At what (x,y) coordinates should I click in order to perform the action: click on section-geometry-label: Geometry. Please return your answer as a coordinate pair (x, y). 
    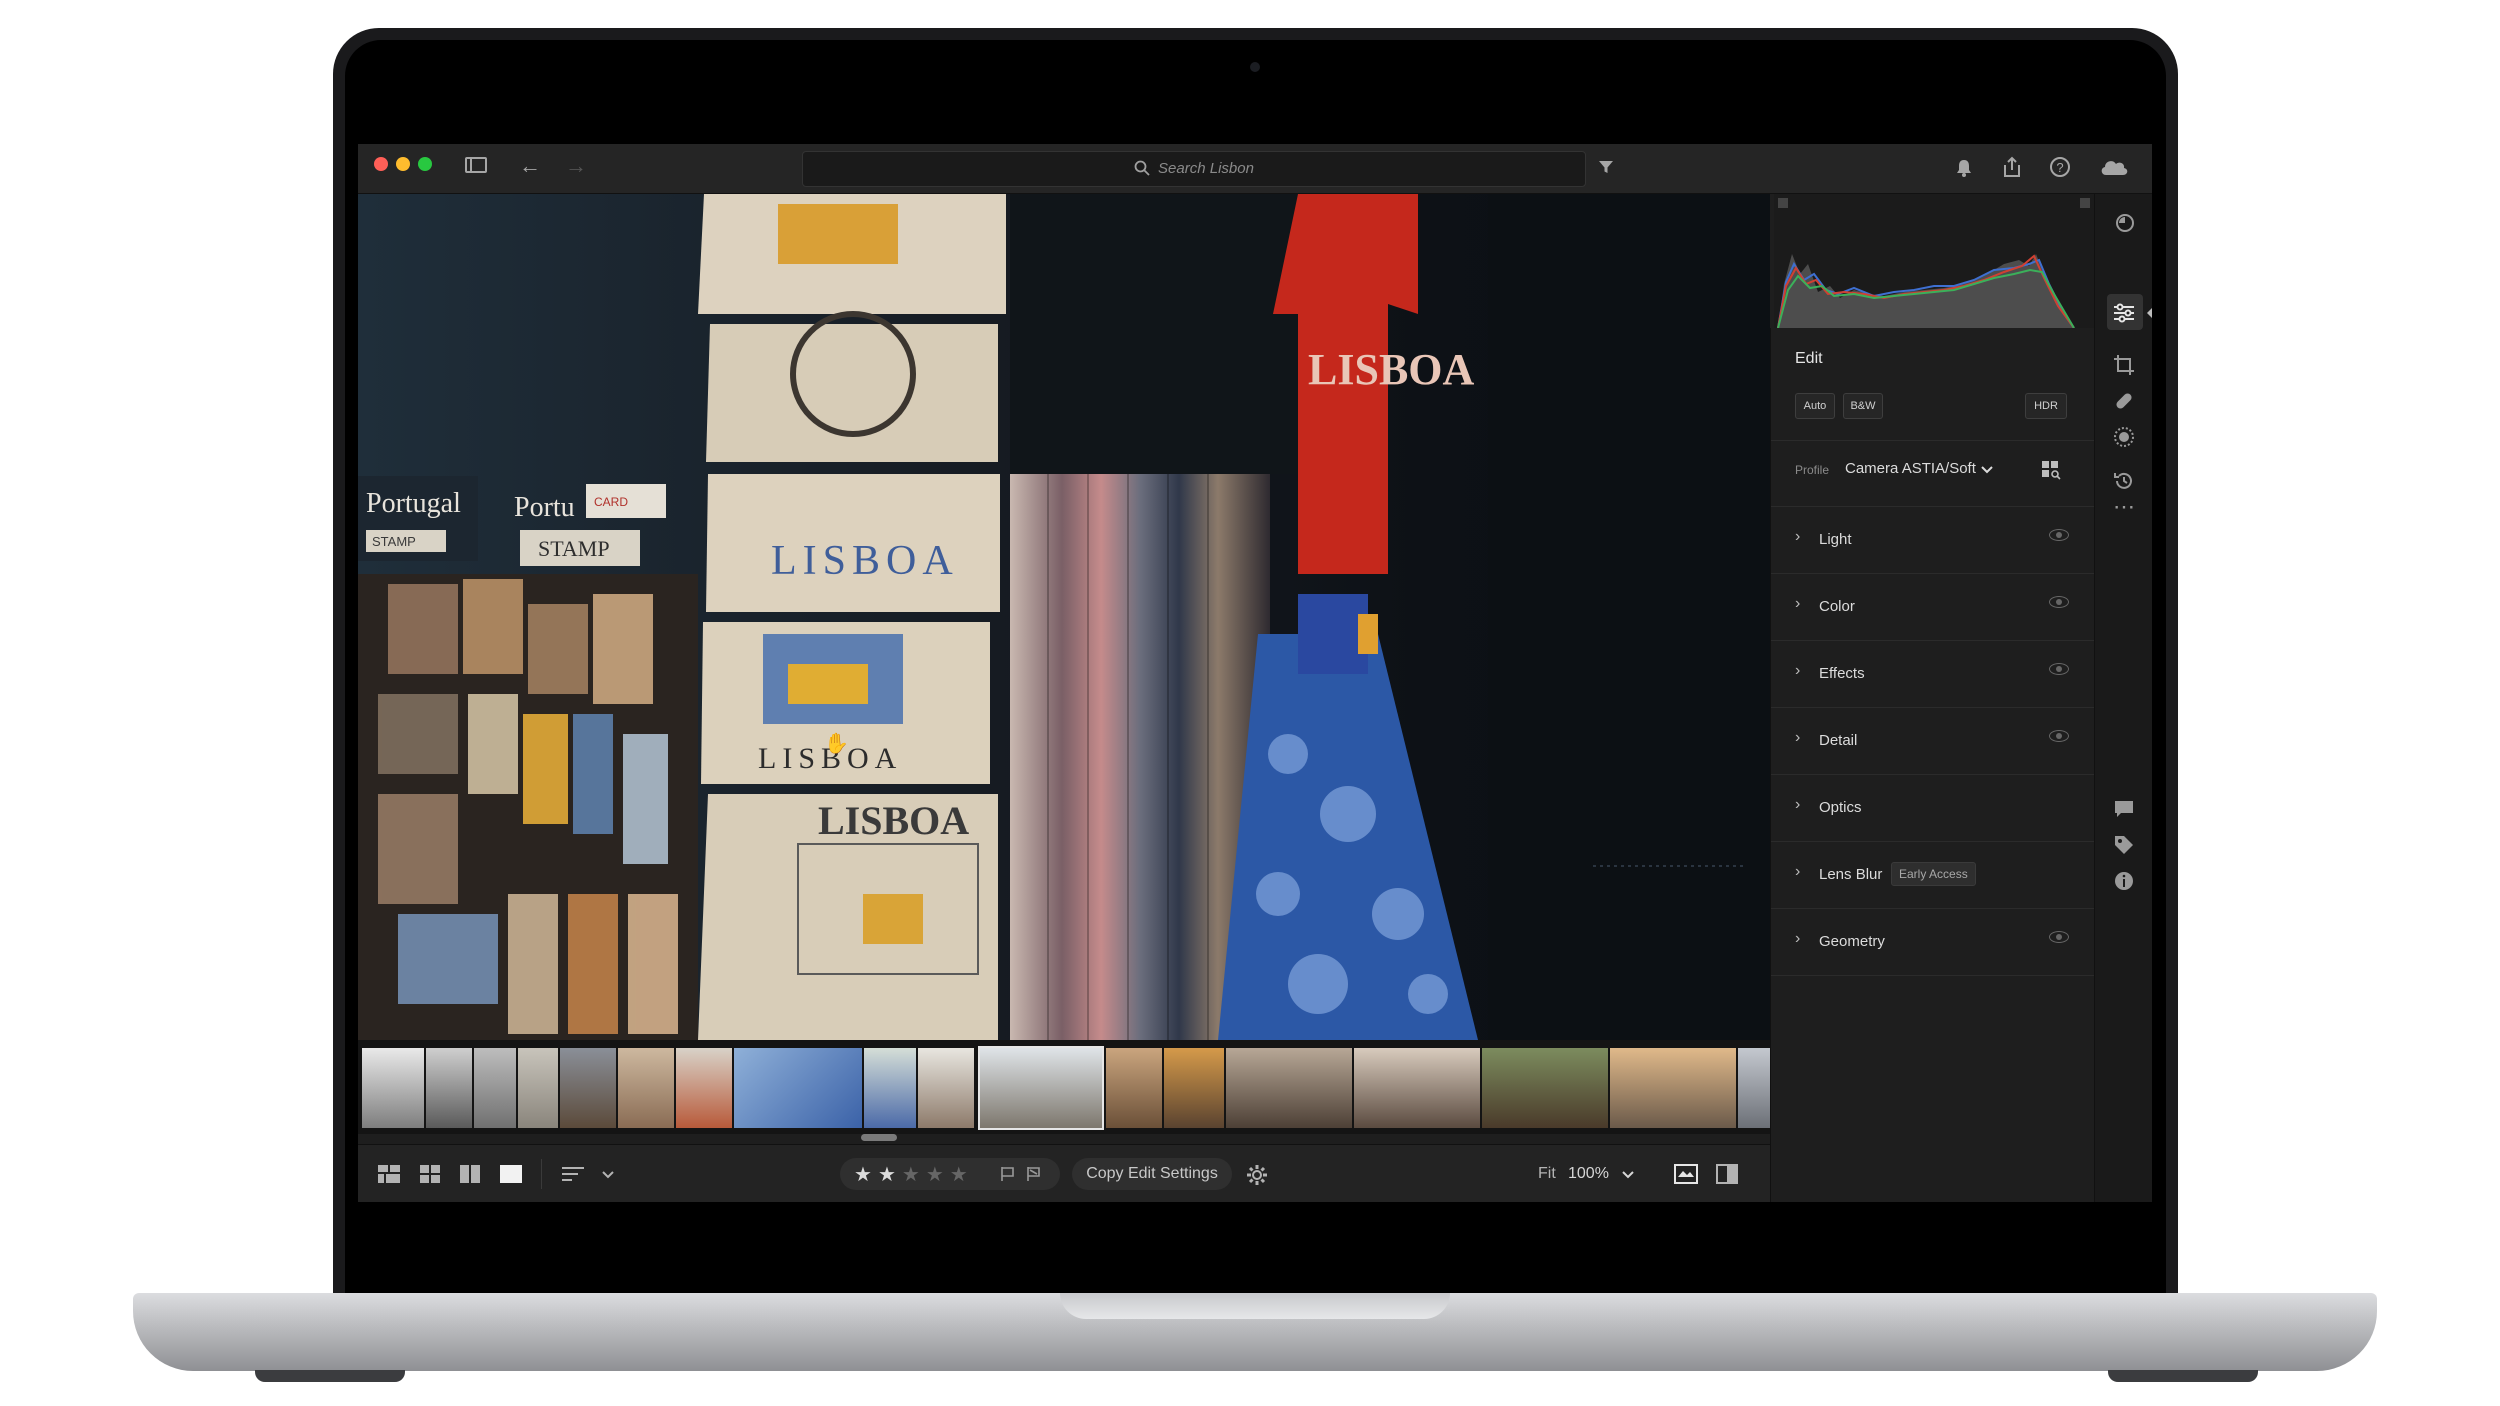
    Looking at the image, I should click on (1852, 941).